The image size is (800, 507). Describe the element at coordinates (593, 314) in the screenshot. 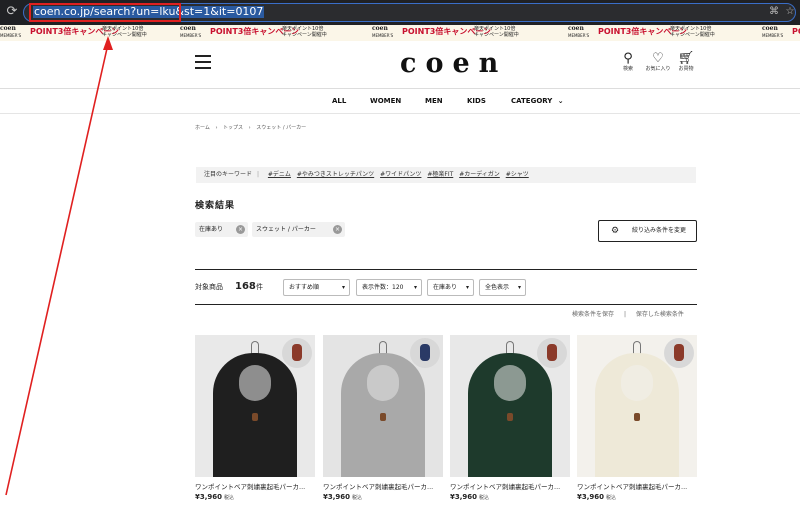

I see `save-condition-link: 検索条件を保存` at that location.